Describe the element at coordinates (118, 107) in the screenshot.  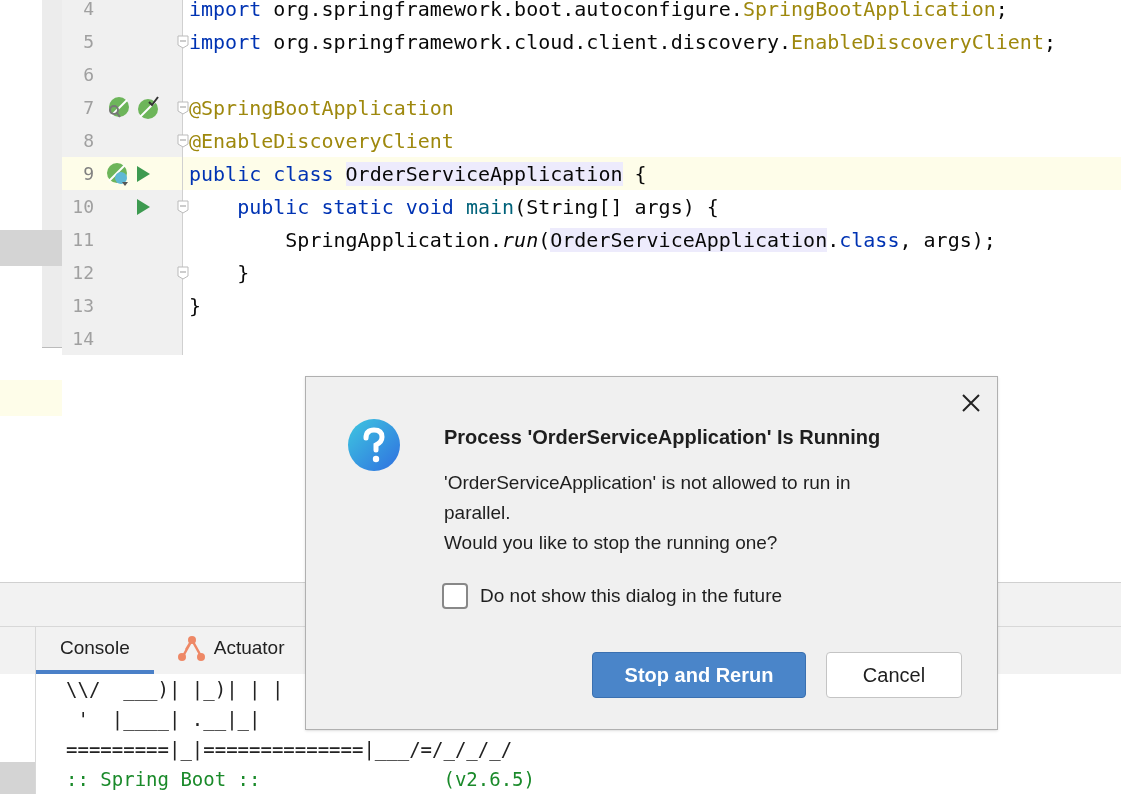
I see `spring-leaf-search-icon` at that location.